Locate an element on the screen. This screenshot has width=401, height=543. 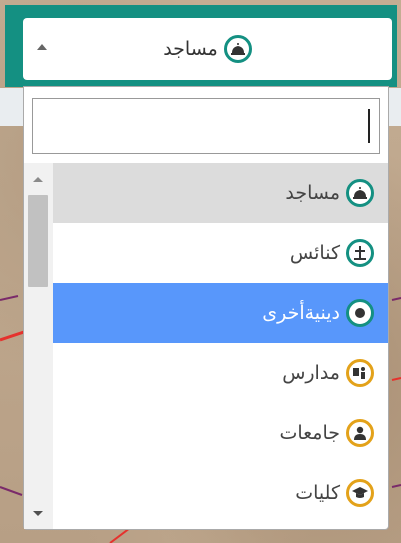
chevron-up-icon is located at coordinates (42, 47).